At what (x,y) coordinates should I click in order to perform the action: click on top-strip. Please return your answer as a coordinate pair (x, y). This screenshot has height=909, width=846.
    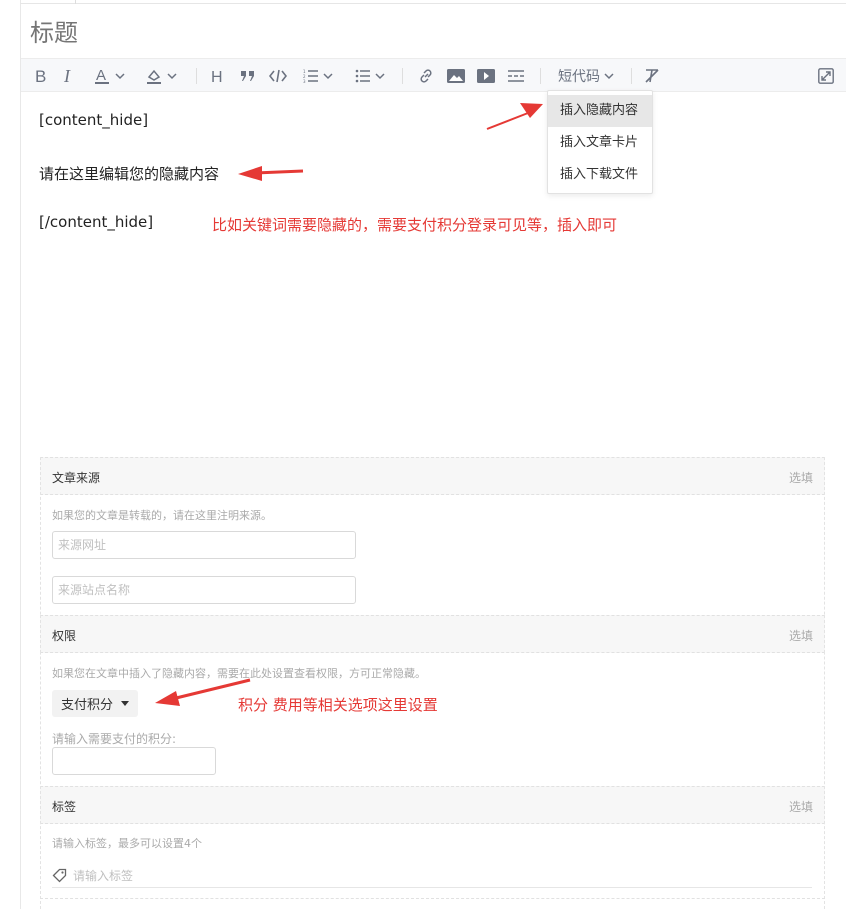
    Looking at the image, I should click on (433, 2).